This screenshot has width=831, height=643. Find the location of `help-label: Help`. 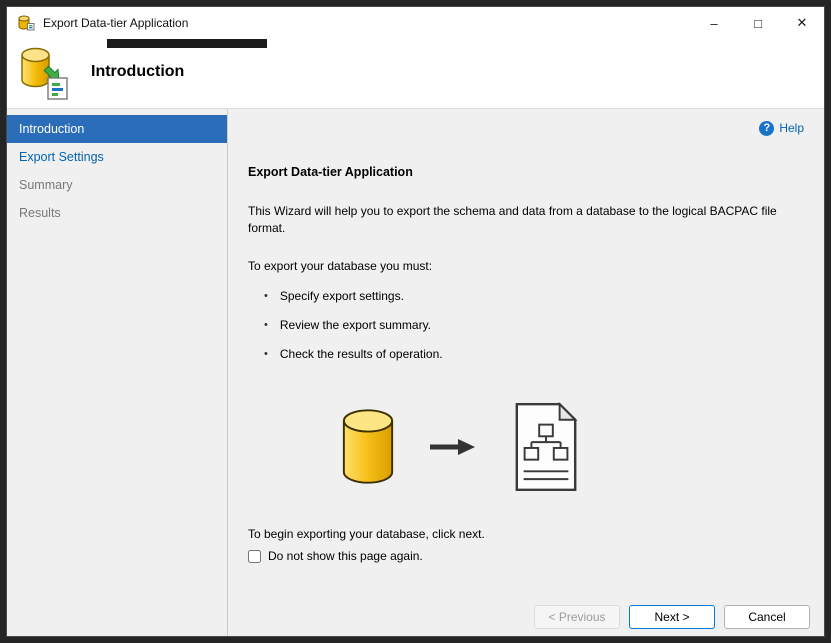

help-label: Help is located at coordinates (791, 128).